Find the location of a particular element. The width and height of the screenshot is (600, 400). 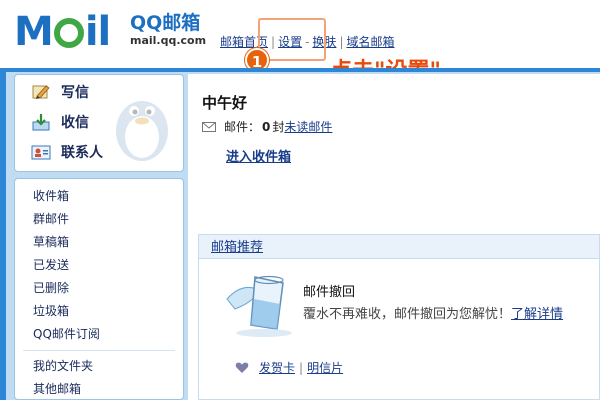

unread-mail-link: 未读邮件 is located at coordinates (308, 126).